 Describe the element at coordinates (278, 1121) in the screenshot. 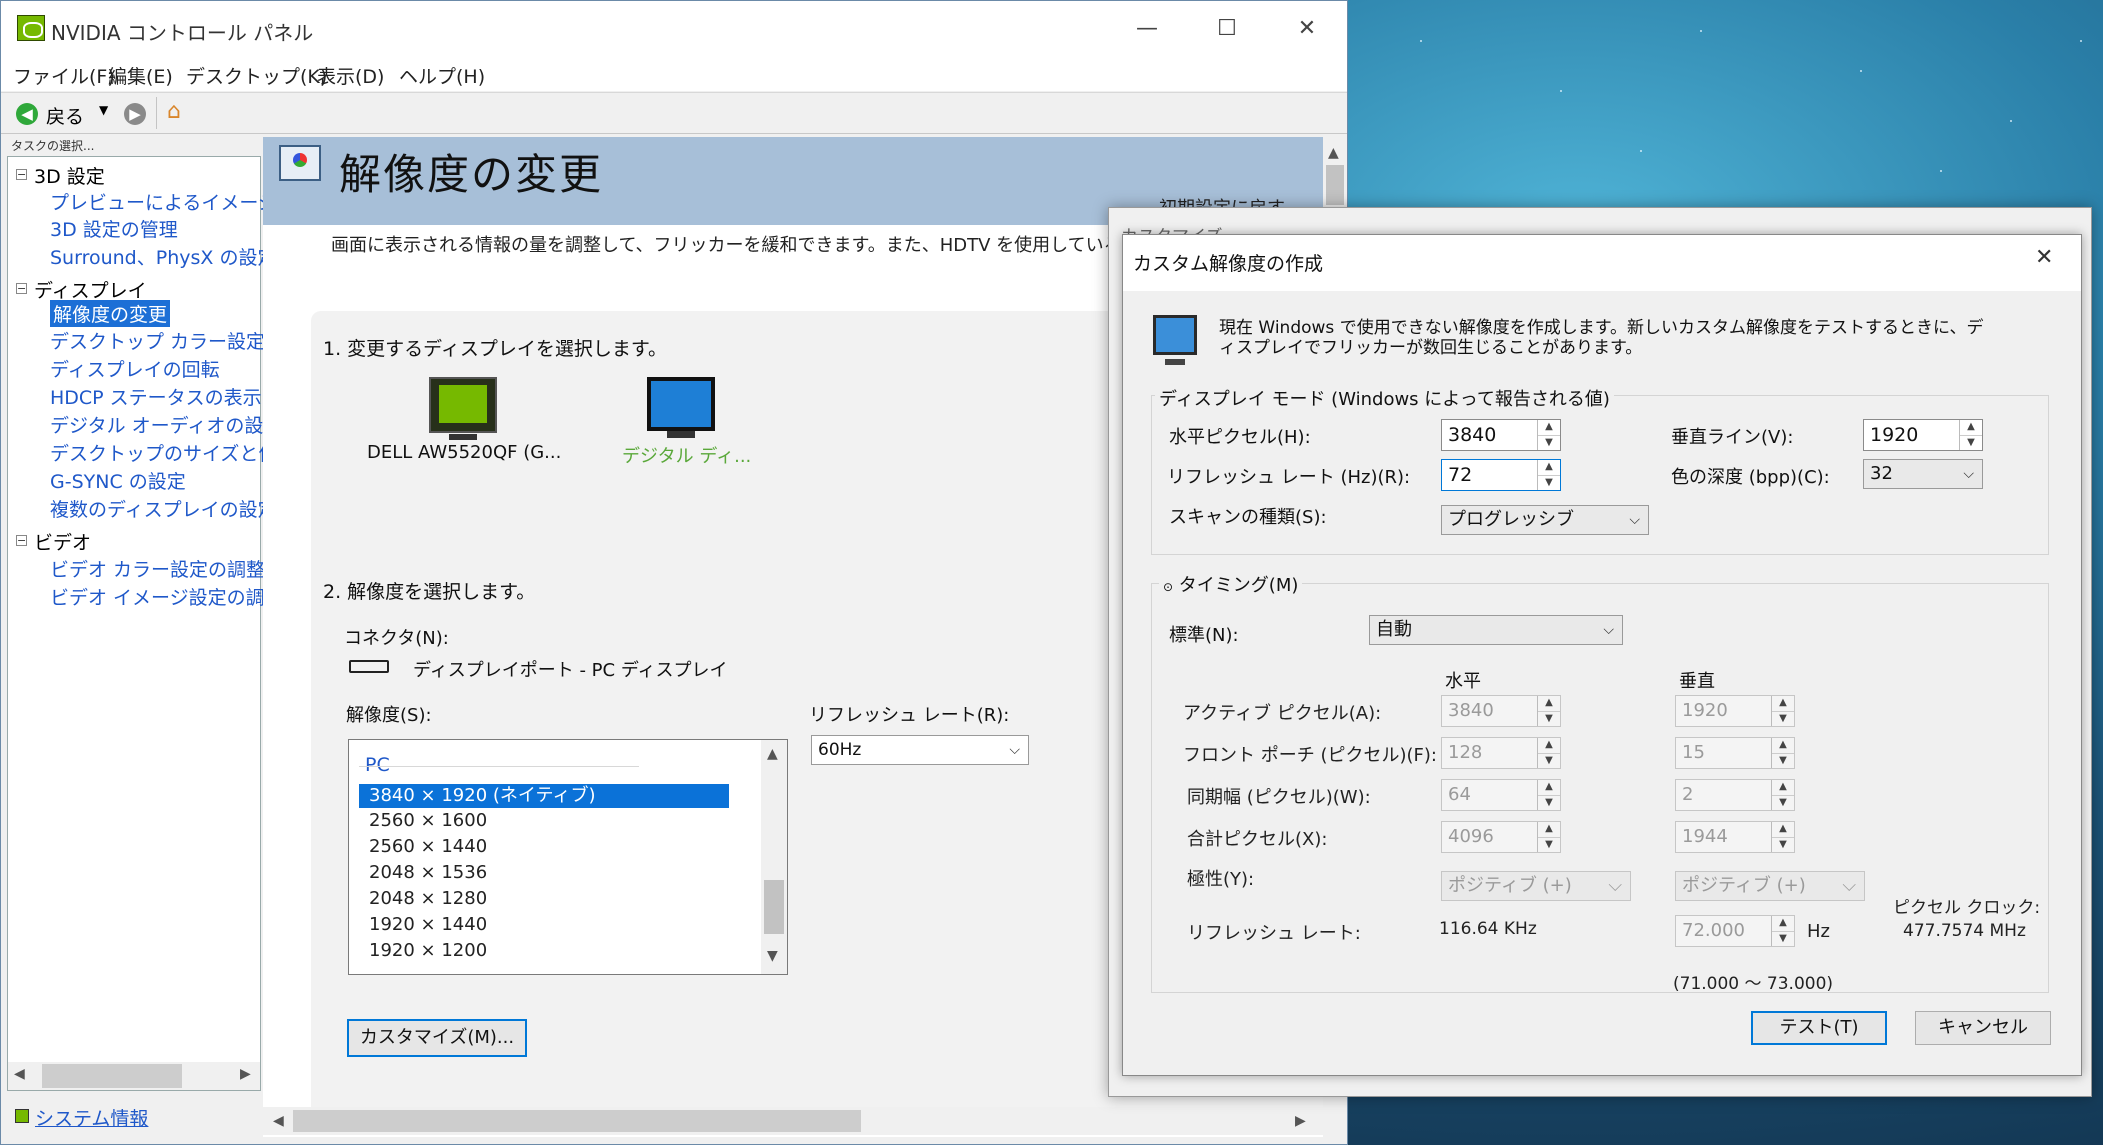

I see `content-scroll-left-icon: ◀` at that location.